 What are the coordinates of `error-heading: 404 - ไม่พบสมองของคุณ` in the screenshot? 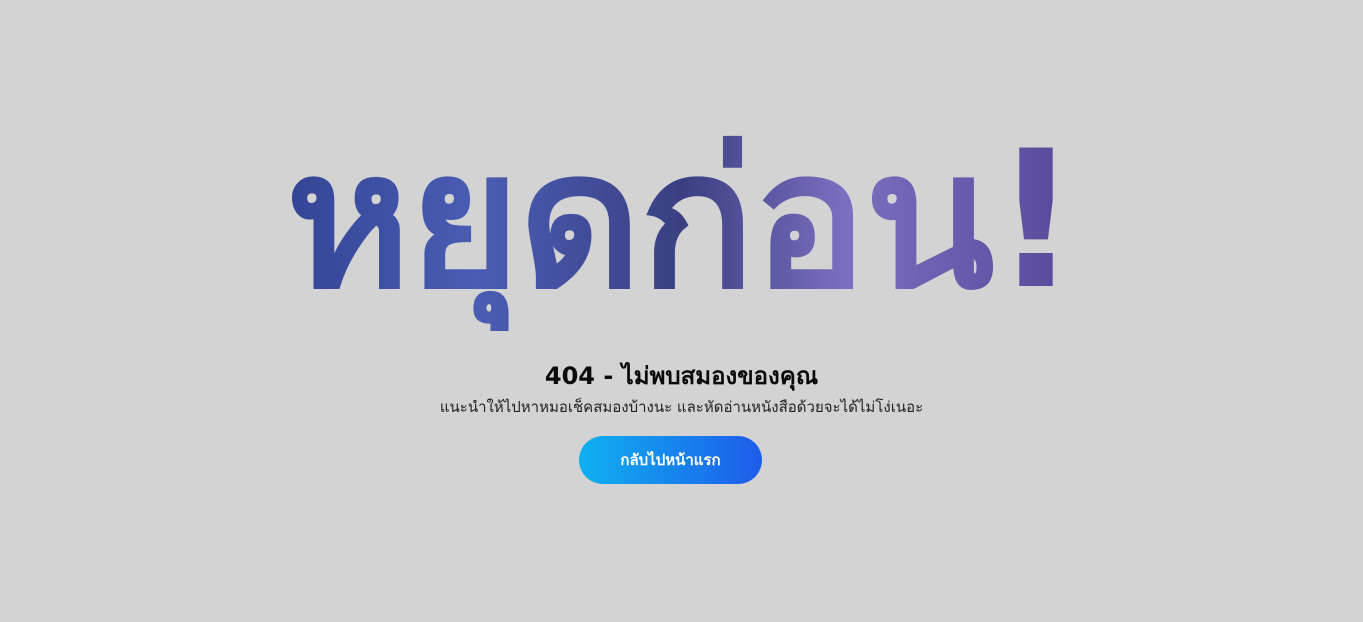 It's located at (681, 376).